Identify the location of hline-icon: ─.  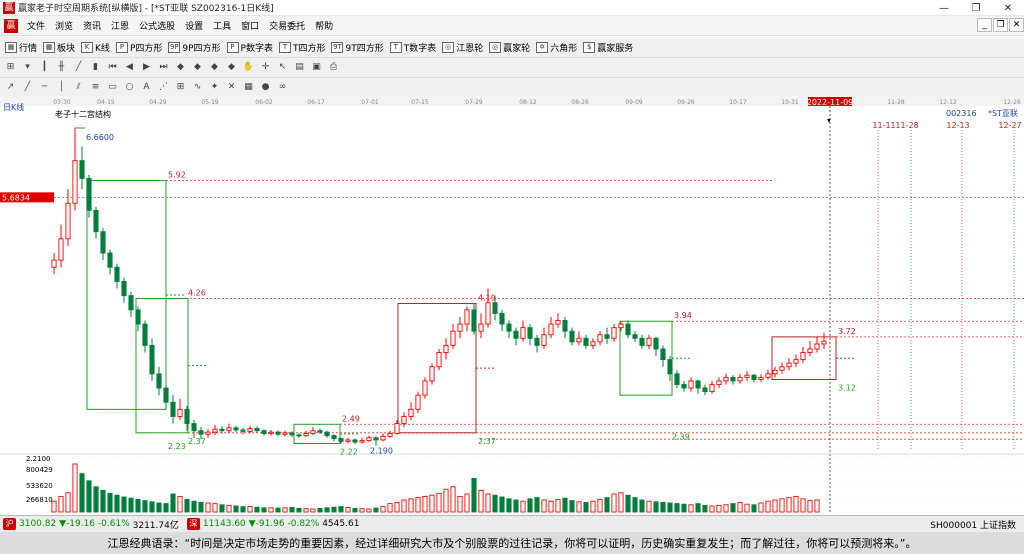
(44, 87).